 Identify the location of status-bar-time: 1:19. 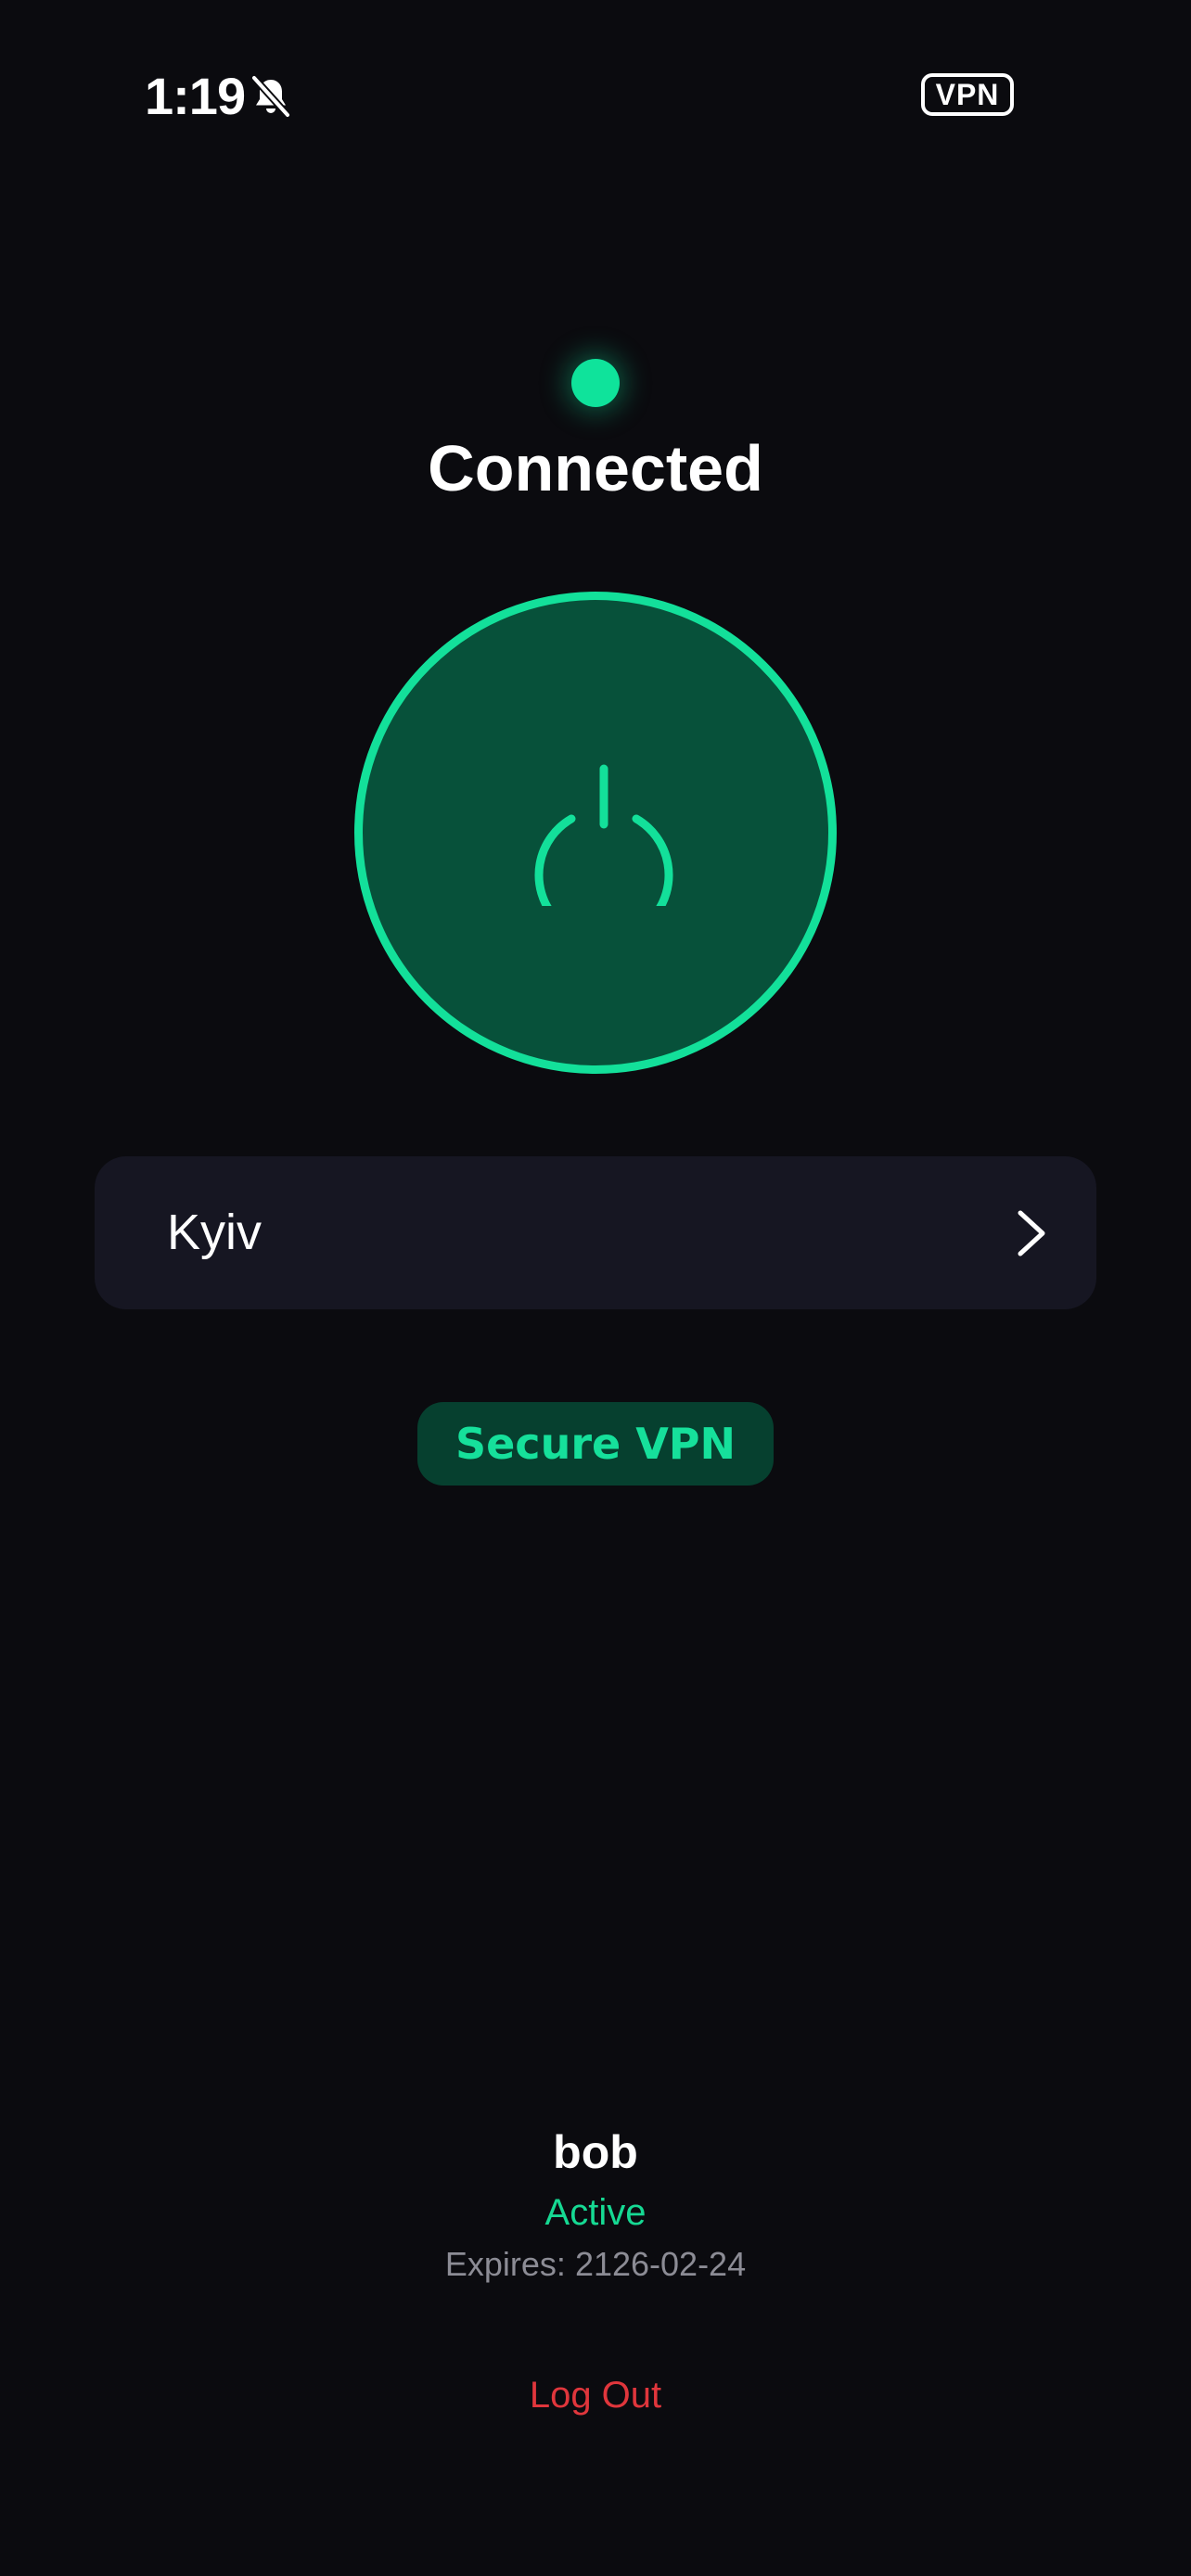
(196, 96).